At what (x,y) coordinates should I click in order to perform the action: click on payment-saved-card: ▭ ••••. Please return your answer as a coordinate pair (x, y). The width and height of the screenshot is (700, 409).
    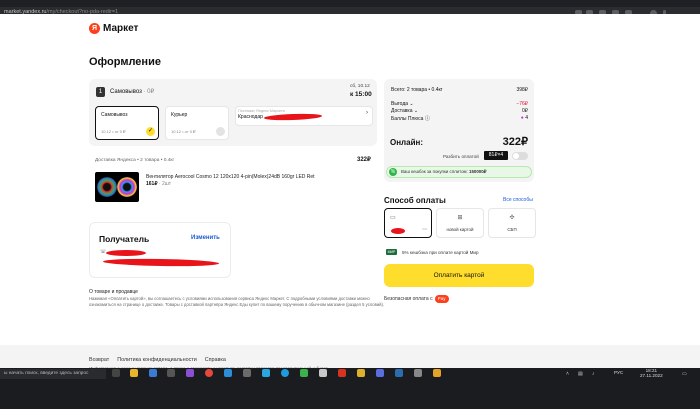
    Looking at the image, I should click on (408, 223).